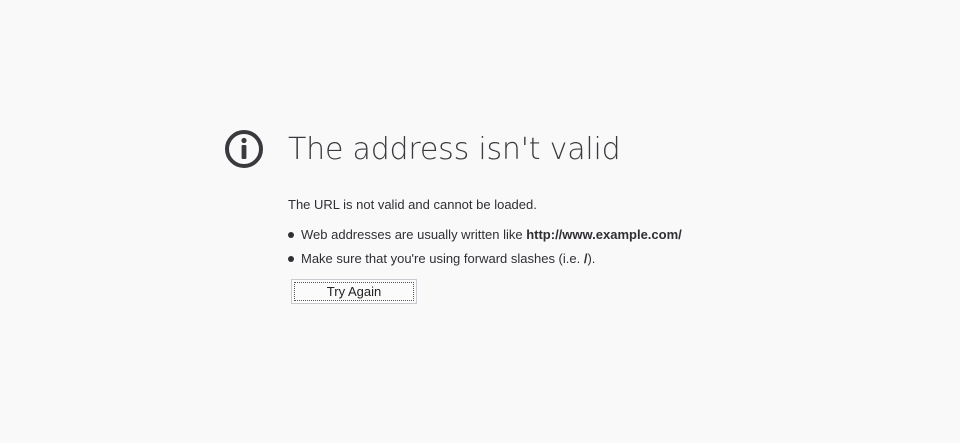 Image resolution: width=960 pixels, height=443 pixels. I want to click on info-circle-icon, so click(244, 149).